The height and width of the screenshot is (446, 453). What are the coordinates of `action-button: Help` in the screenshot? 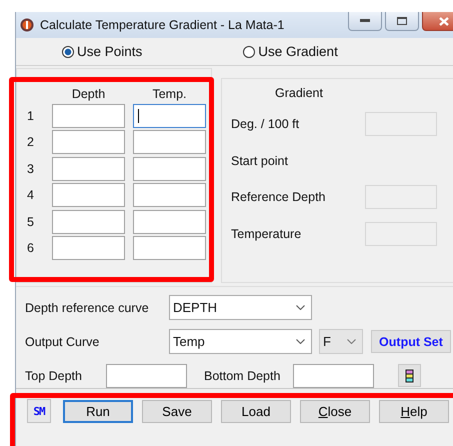 It's located at (414, 411).